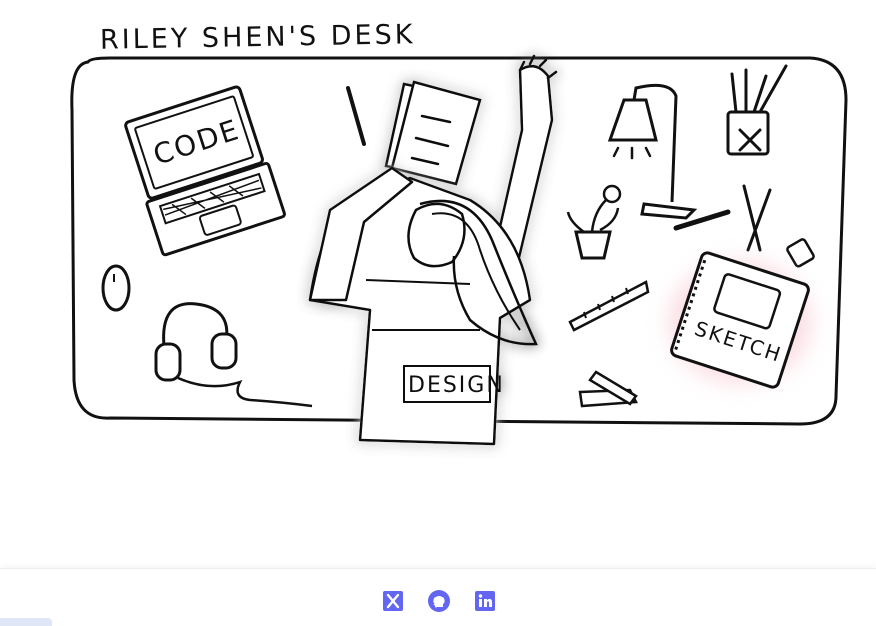 The width and height of the screenshot is (876, 626). What do you see at coordinates (26, 622) in the screenshot?
I see `corner-badge` at bounding box center [26, 622].